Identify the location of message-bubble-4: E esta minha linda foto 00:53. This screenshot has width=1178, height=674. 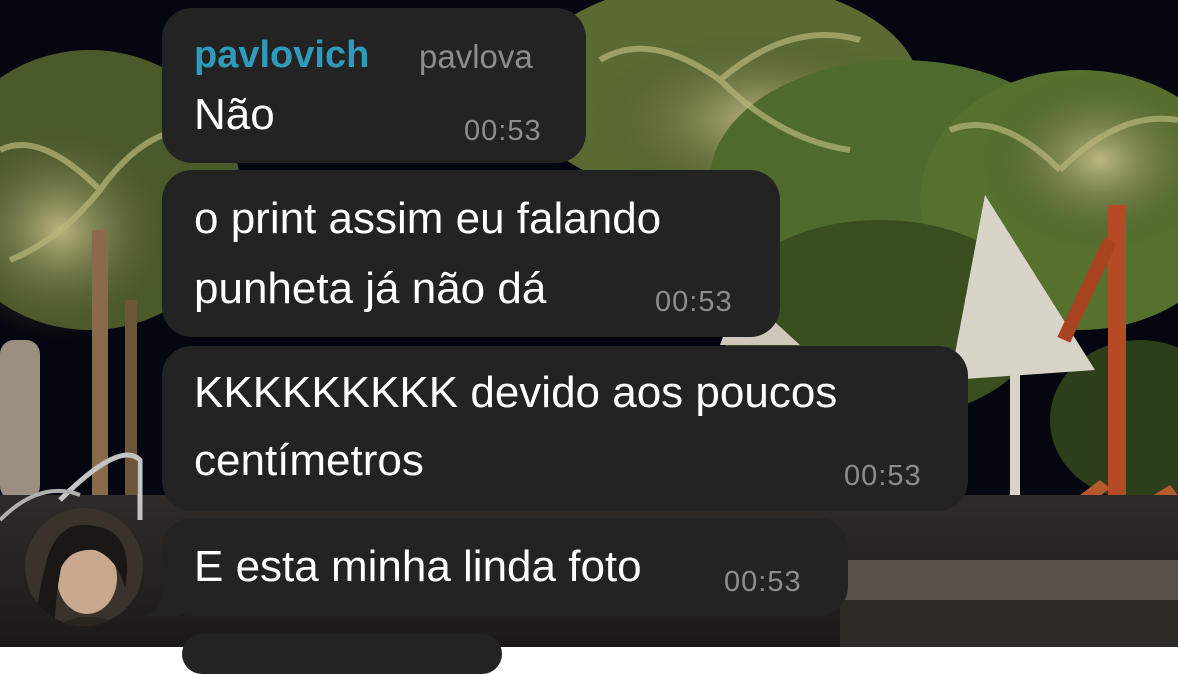
(505, 567).